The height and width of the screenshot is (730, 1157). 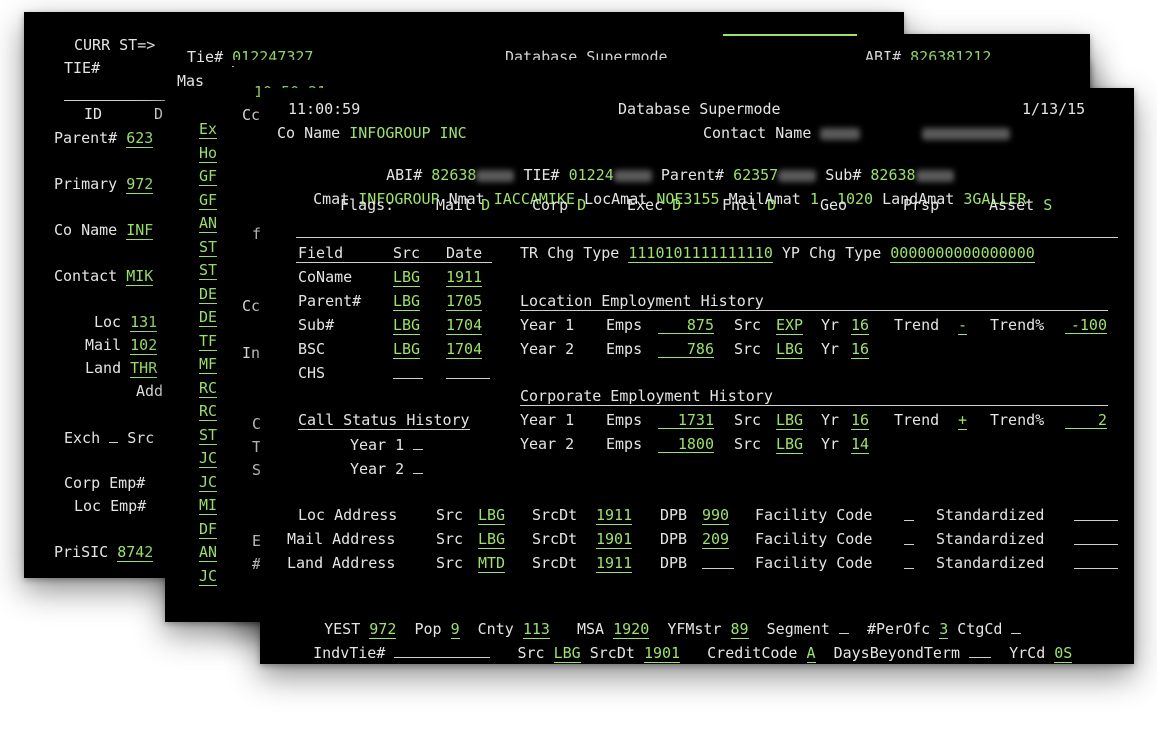 I want to click on mail-field: 102, so click(x=144, y=345).